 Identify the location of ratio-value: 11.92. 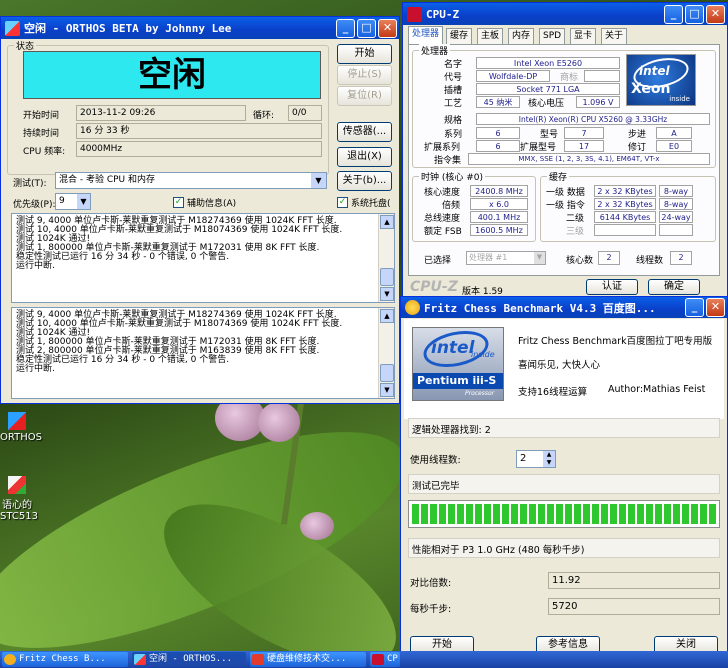
(634, 580).